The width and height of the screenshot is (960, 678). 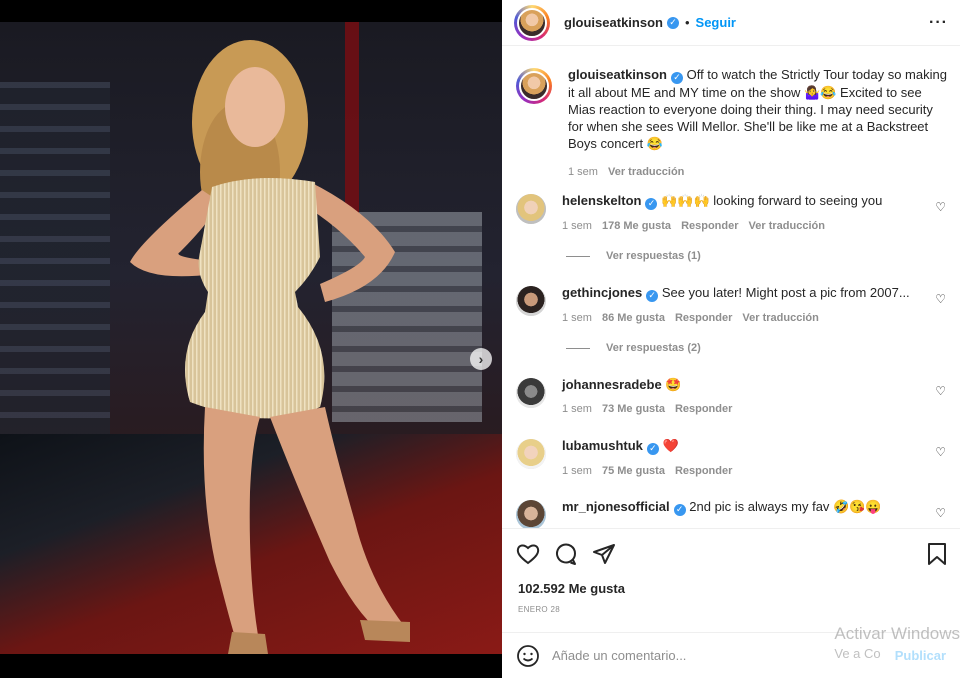 I want to click on more-icon: ···, so click(x=938, y=23).